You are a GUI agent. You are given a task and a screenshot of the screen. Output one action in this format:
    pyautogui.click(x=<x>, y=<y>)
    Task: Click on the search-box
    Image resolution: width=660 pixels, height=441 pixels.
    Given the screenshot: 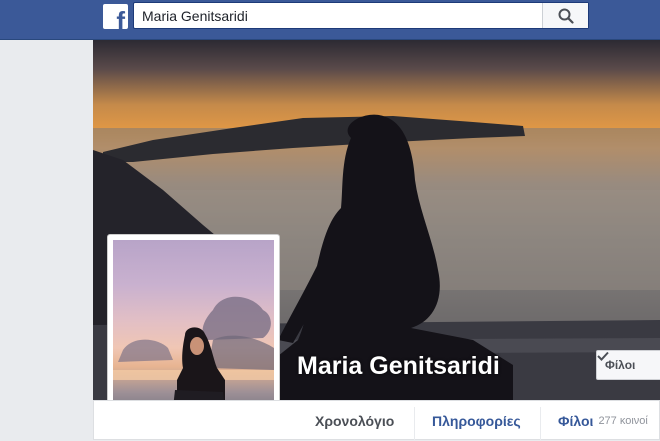 What is the action you would take?
    pyautogui.click(x=361, y=15)
    